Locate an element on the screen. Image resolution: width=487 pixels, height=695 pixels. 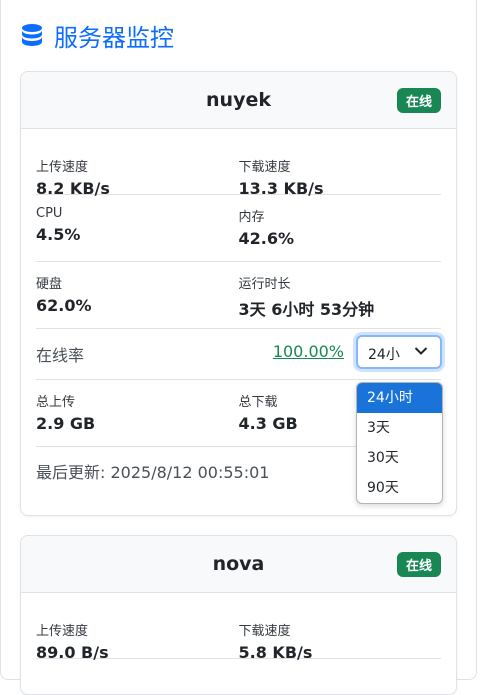
period-select: 24小 is located at coordinates (399, 352).